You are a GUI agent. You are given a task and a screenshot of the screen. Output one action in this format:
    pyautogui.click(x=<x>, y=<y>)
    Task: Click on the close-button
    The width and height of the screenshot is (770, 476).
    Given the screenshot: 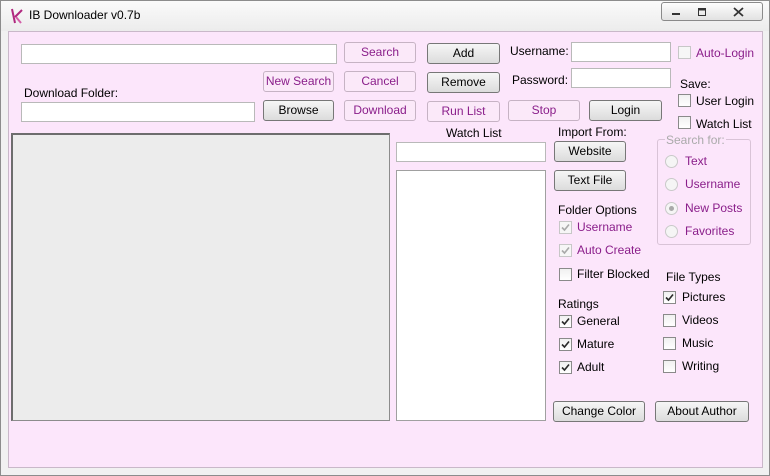 What is the action you would take?
    pyautogui.click(x=739, y=11)
    